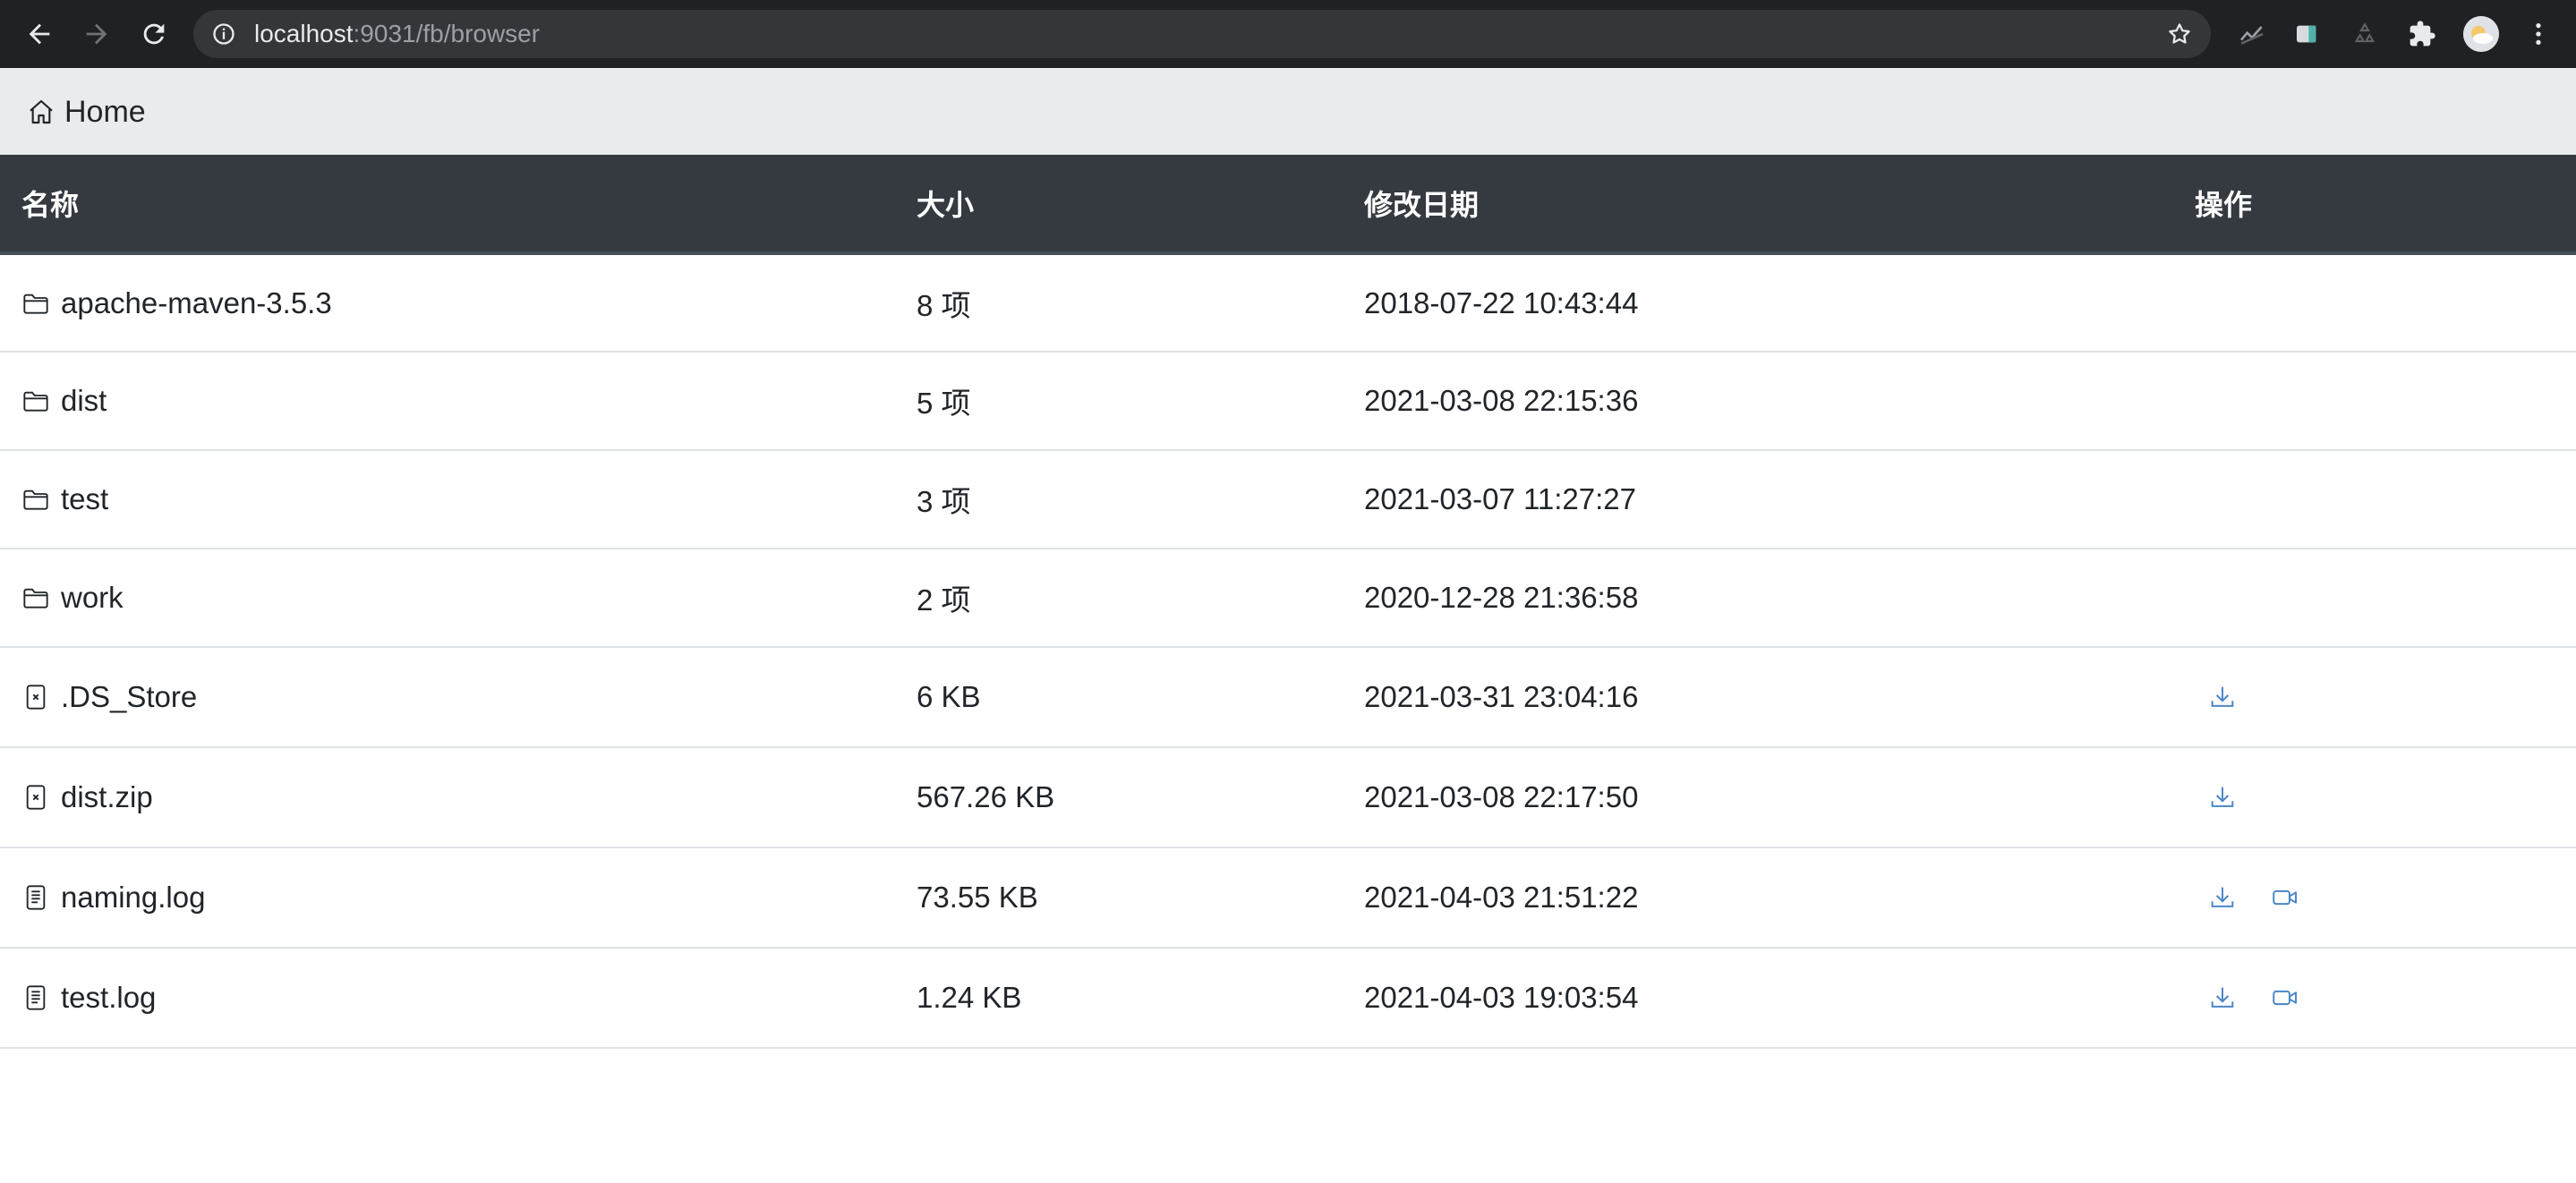 Image resolution: width=2576 pixels, height=1183 pixels. Describe the element at coordinates (223, 34) in the screenshot. I see `info-icon` at that location.